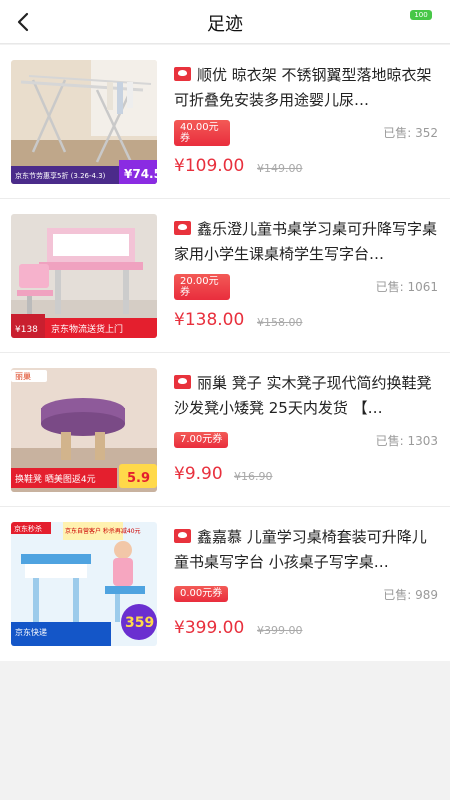 This screenshot has height=800, width=450. Describe the element at coordinates (28, 528) in the screenshot. I see `thumb-brand: 京东秒杀` at that location.